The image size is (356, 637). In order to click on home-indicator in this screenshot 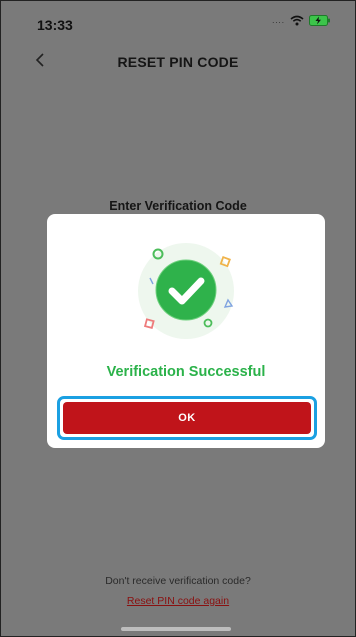, I will do `click(176, 629)`.